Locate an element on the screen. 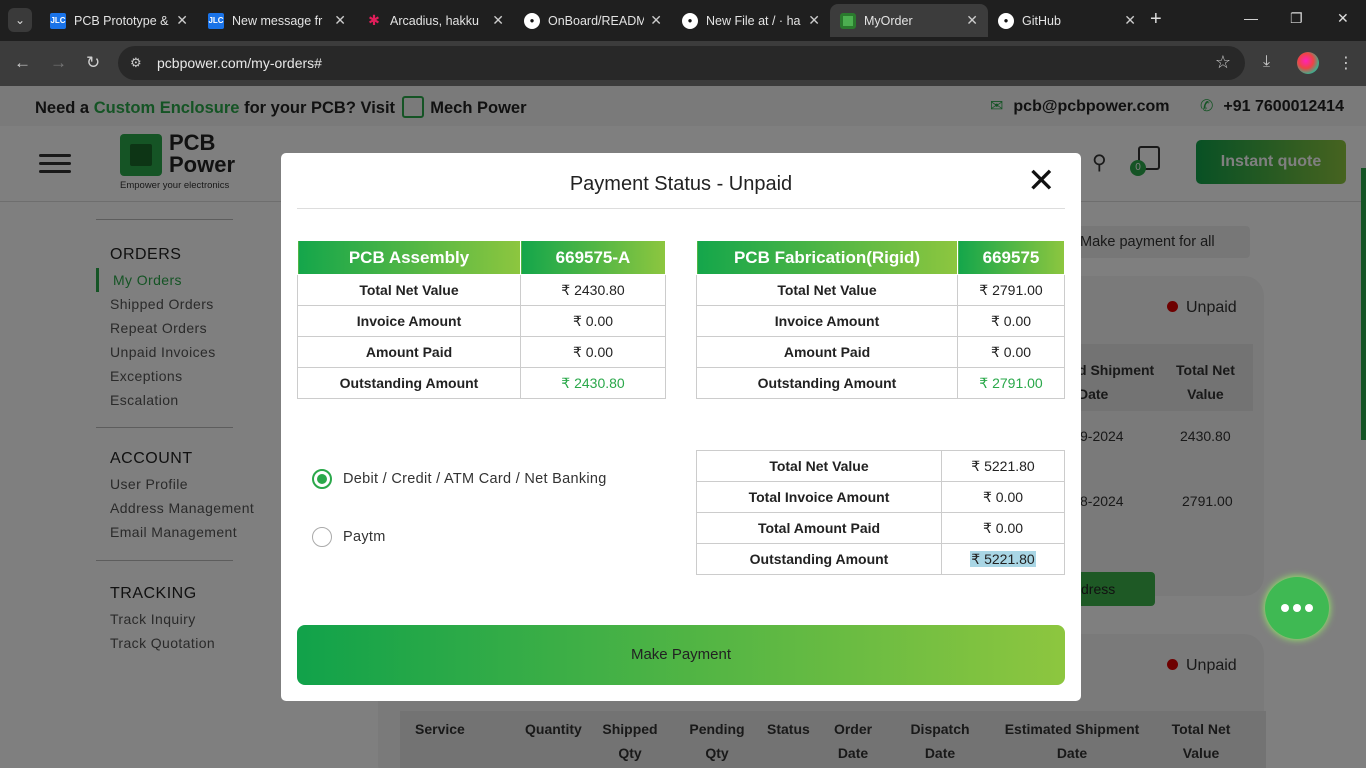 The image size is (1366, 768). payment-method-paytm-radio: Paytm is located at coordinates (349, 537).